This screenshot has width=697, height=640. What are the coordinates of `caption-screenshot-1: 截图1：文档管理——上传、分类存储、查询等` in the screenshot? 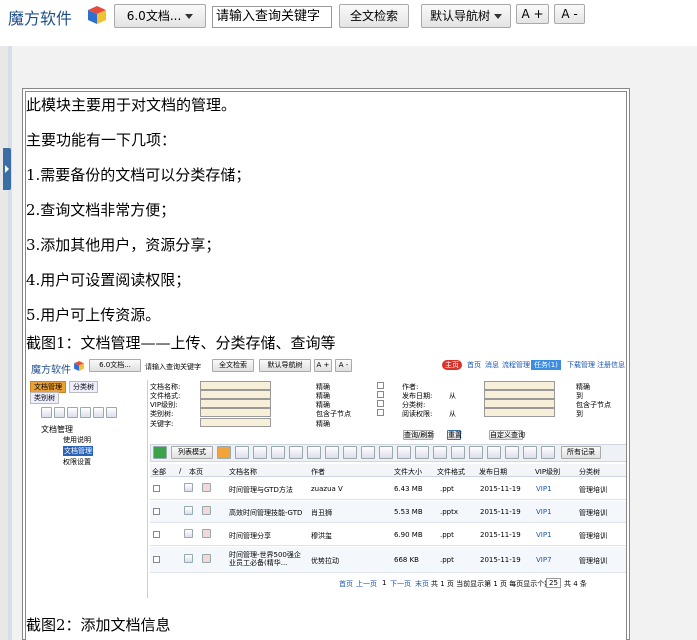 It's located at (181, 343).